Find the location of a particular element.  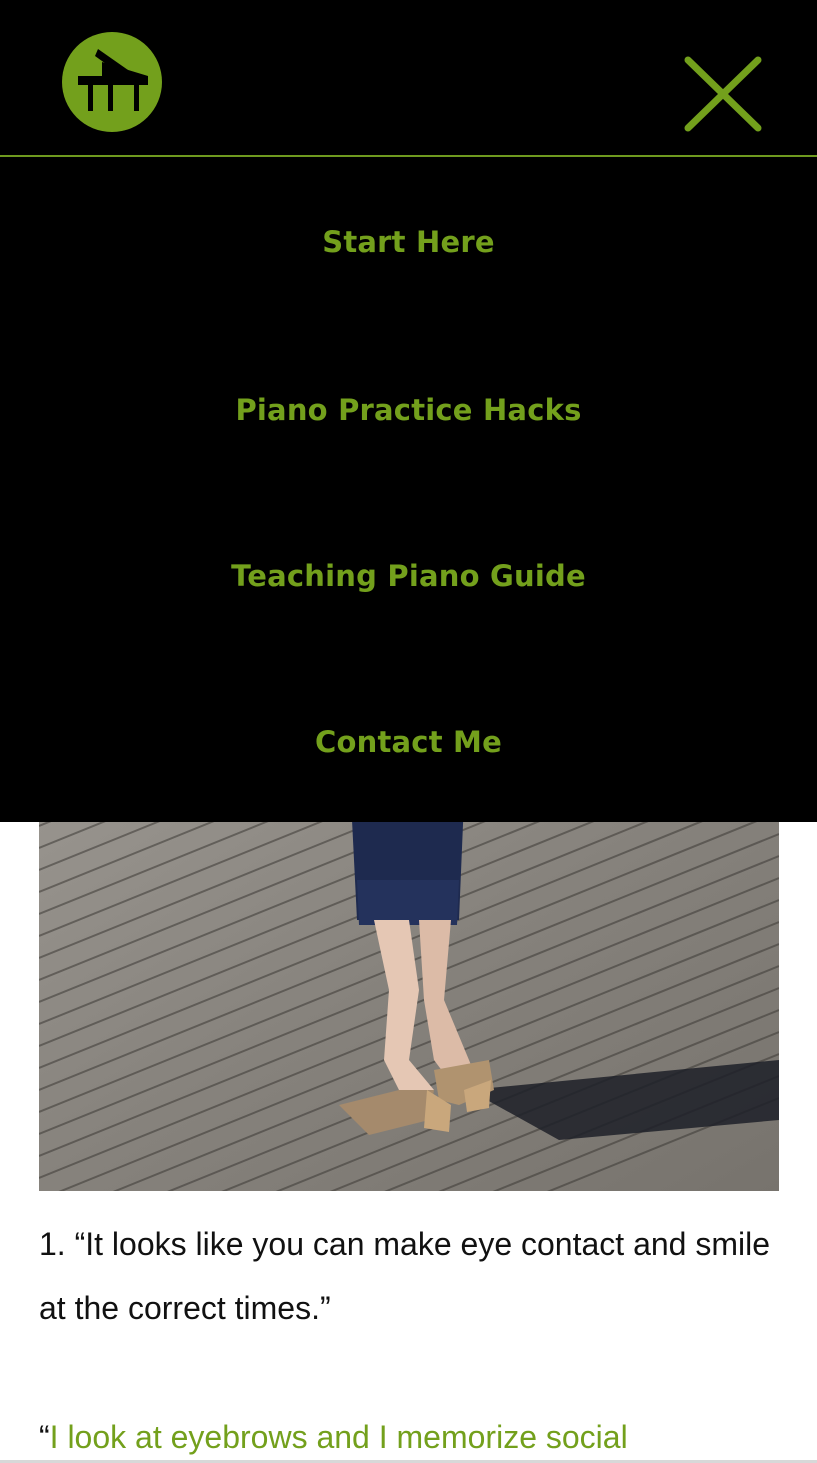

quote-open-mark: “ is located at coordinates (44, 1437).